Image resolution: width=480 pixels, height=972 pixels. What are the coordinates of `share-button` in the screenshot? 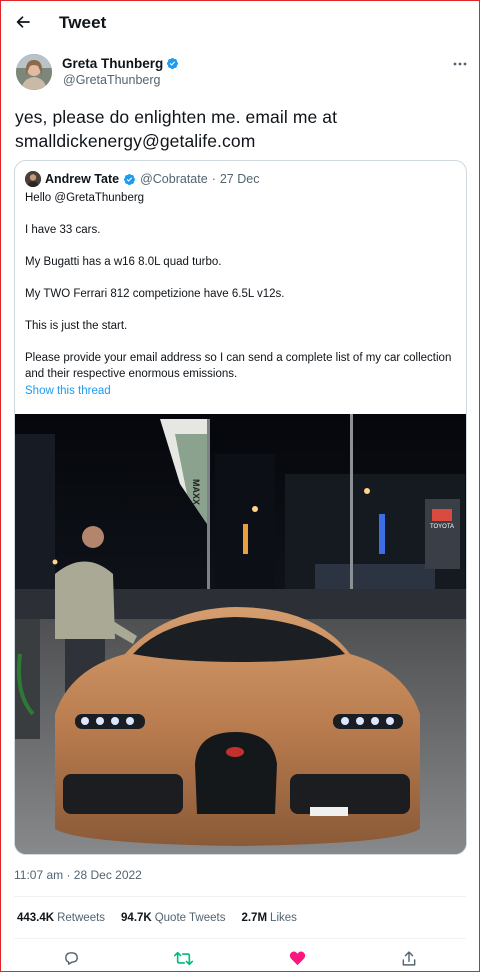 It's located at (409, 958).